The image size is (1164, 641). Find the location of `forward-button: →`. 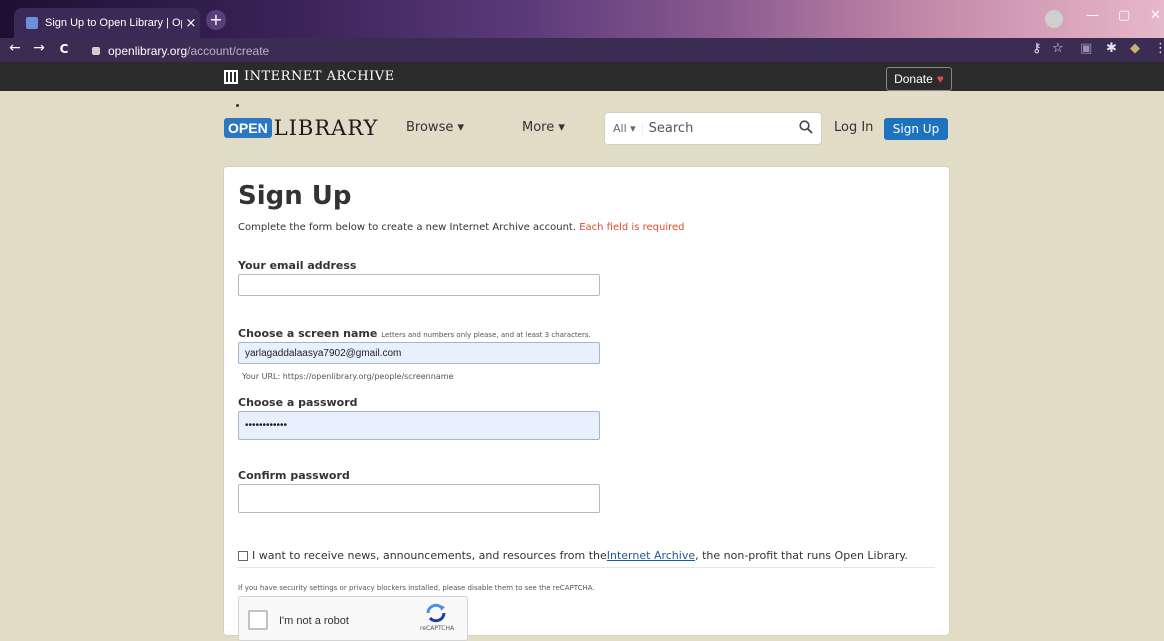

forward-button: → is located at coordinates (39, 48).